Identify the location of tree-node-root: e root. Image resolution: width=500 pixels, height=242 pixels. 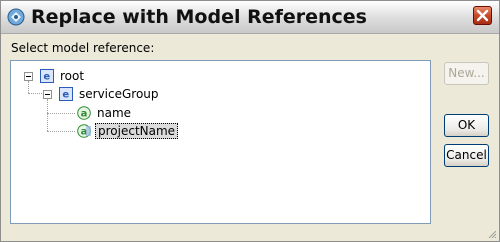
(111, 77).